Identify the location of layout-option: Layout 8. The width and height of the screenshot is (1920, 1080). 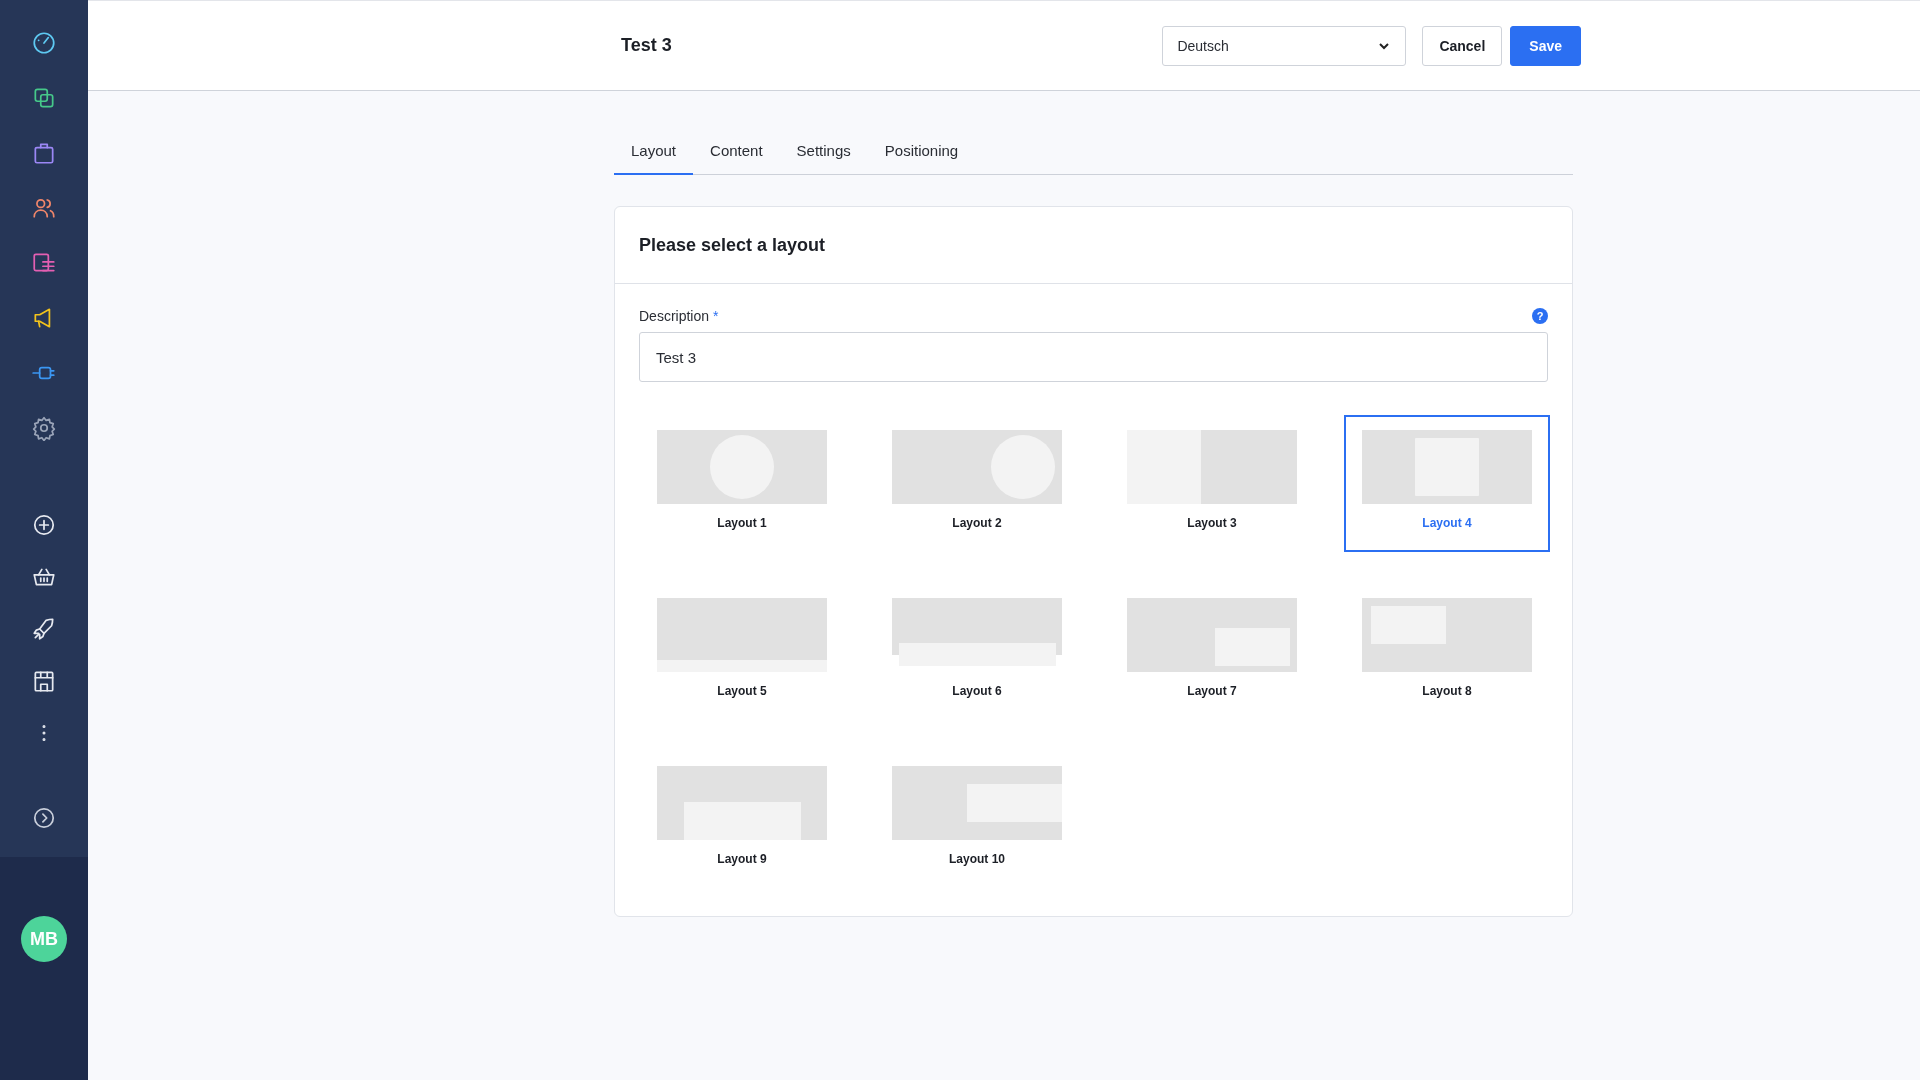
(1447, 651).